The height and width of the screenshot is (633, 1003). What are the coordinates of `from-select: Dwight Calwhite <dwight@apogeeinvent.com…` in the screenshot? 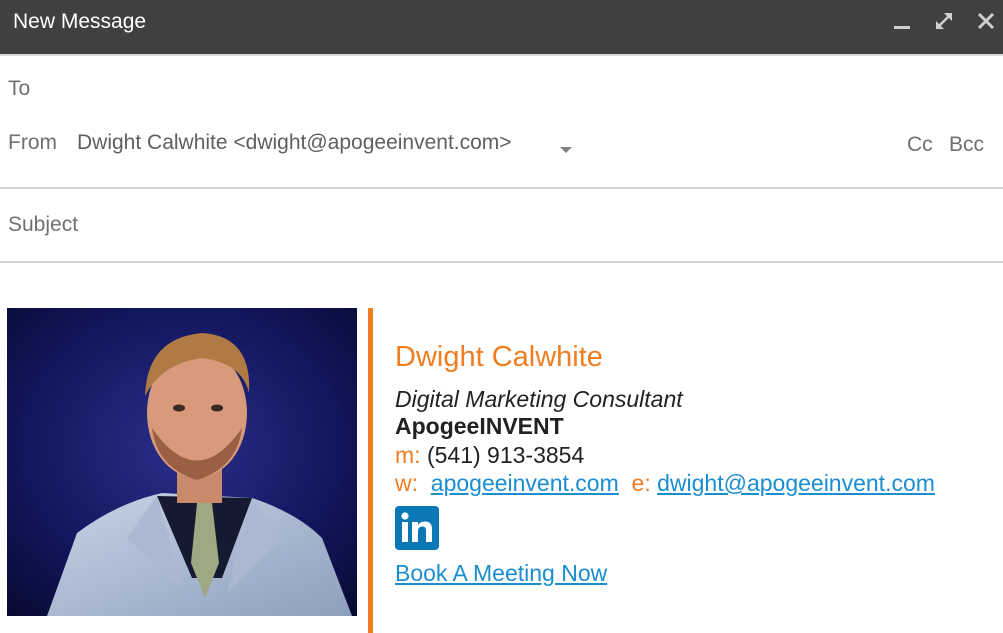 It's located at (294, 143).